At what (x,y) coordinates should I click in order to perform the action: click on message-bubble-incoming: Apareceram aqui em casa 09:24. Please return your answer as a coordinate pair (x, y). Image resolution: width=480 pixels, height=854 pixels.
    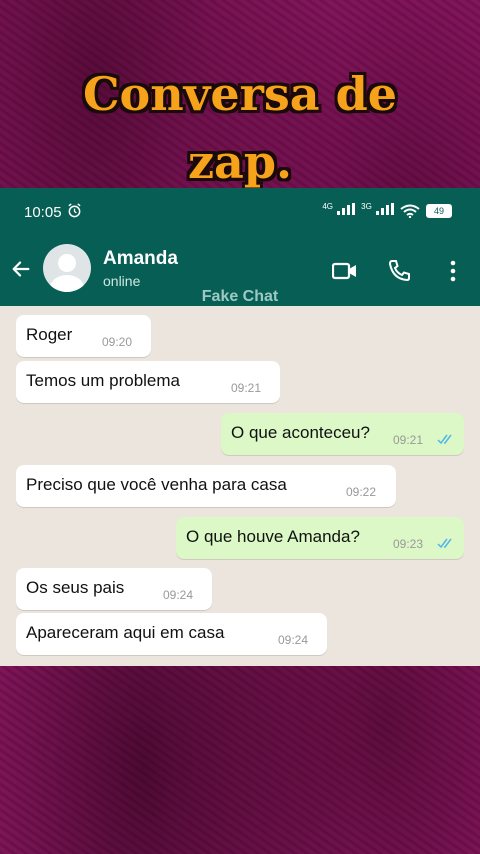
    Looking at the image, I should click on (171, 634).